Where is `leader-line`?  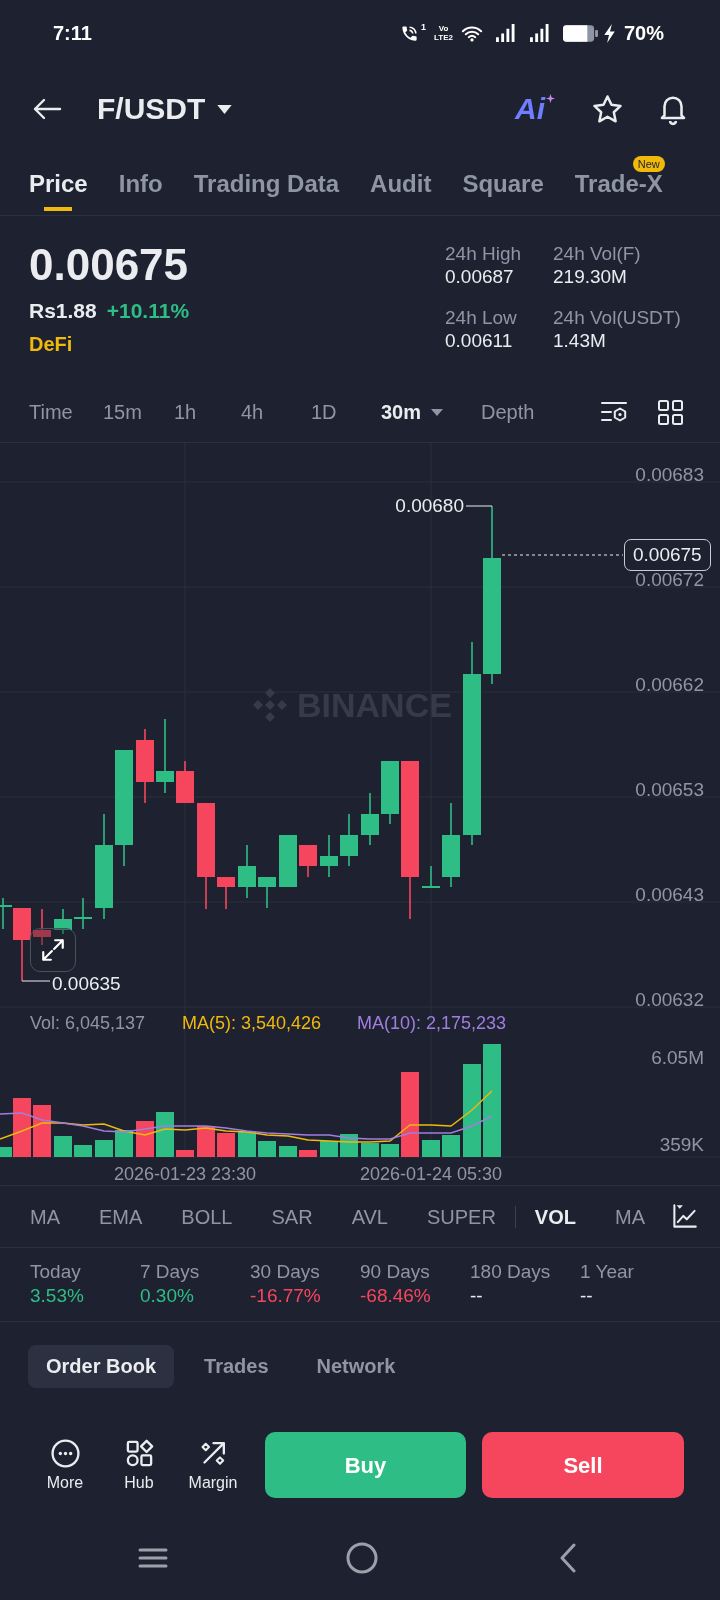
leader-line is located at coordinates (36, 981).